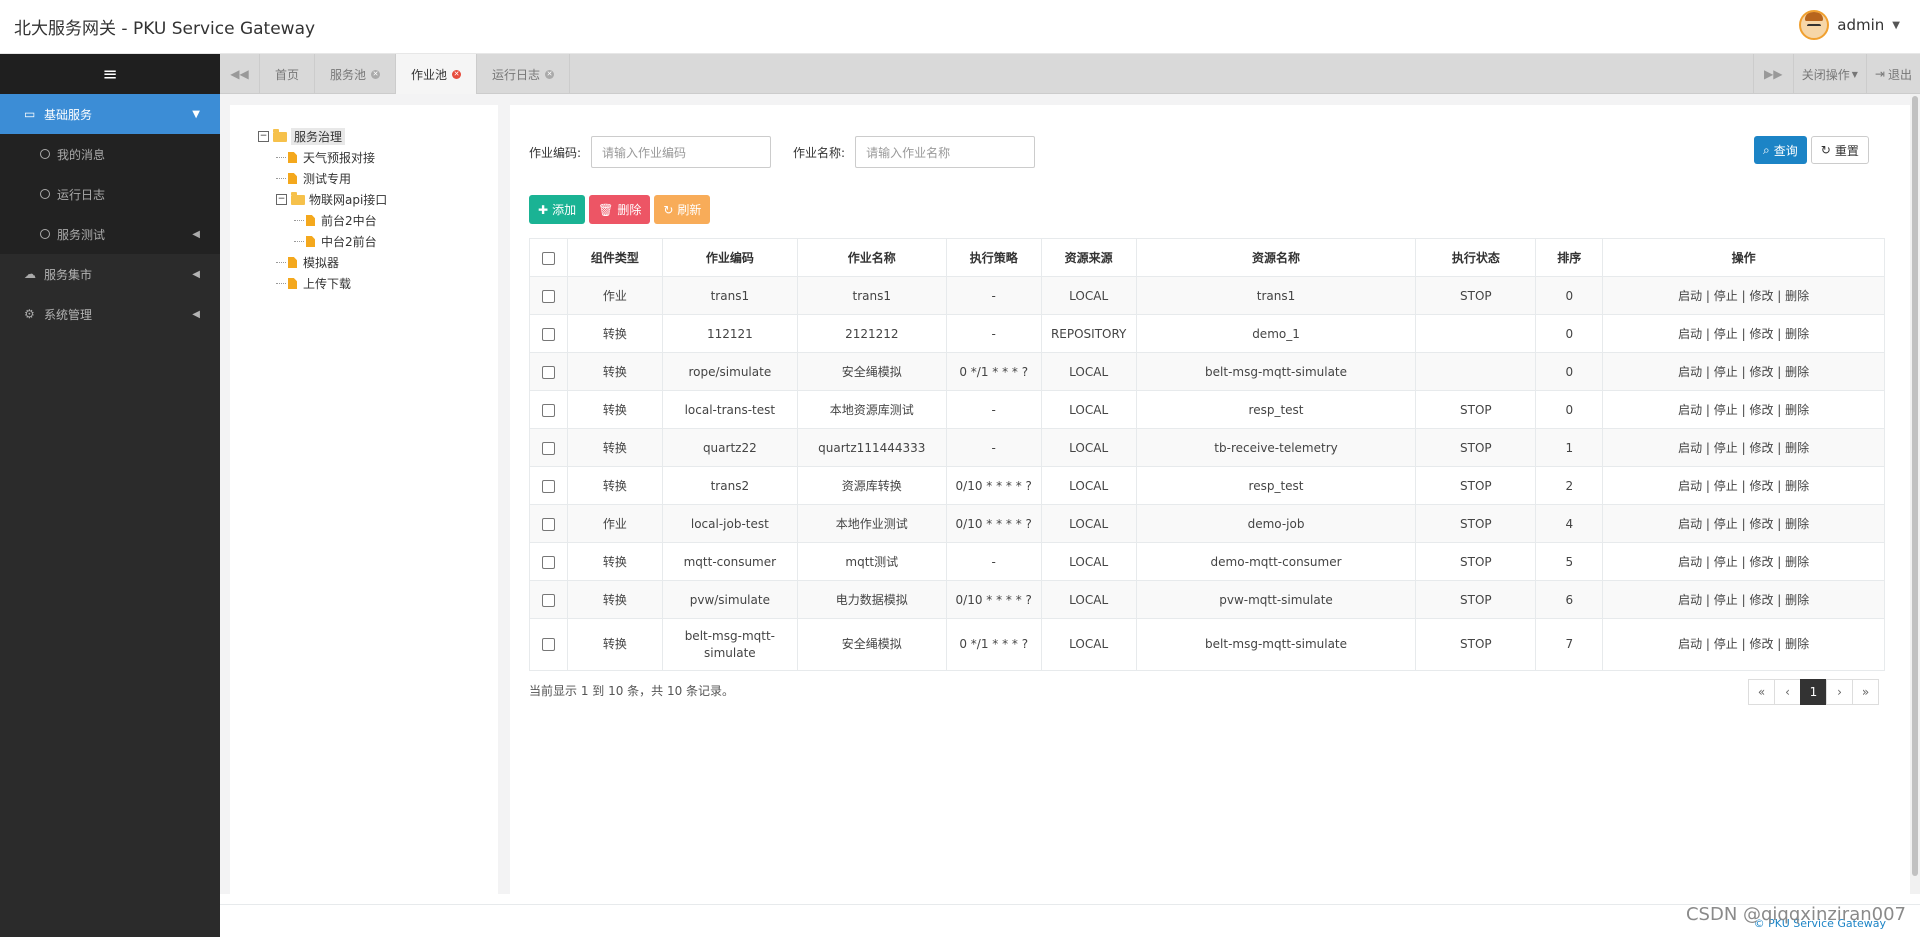 This screenshot has width=1920, height=937. Describe the element at coordinates (945, 152) in the screenshot. I see `job-name-input: 请输入作业名称` at that location.